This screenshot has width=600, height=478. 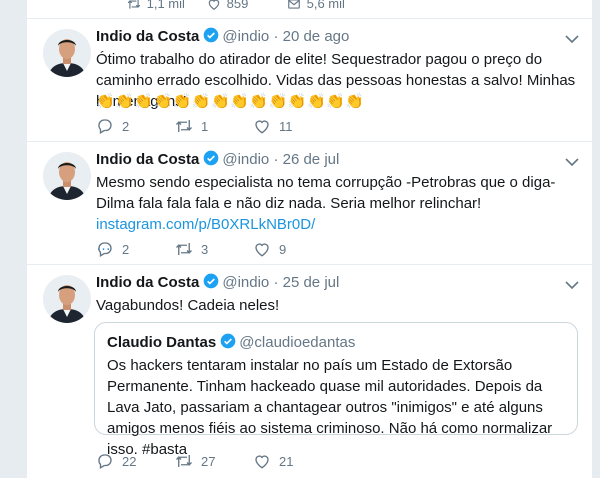 I want to click on tweet-text: Vagabundos! Cadeia neles!, so click(x=188, y=305).